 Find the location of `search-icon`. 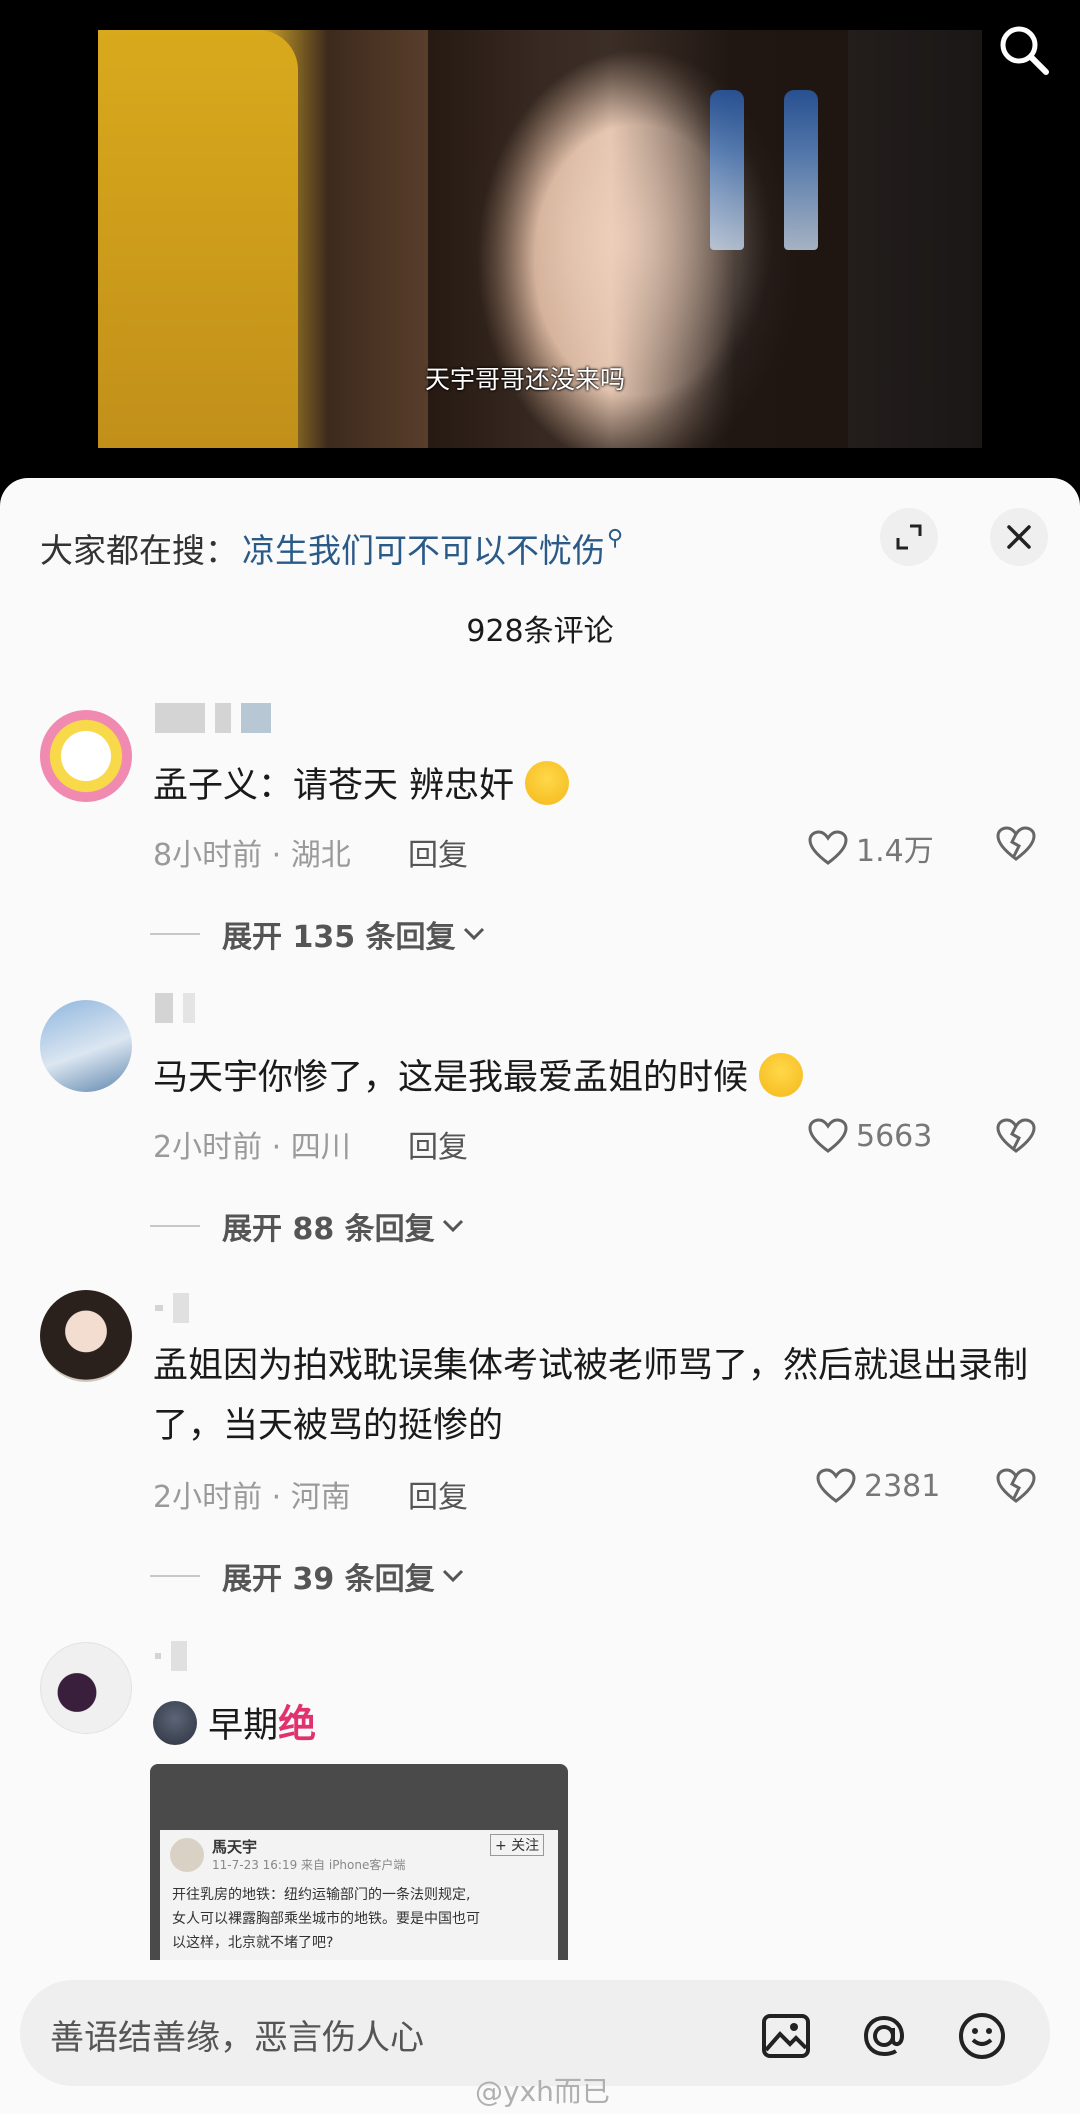

search-icon is located at coordinates (1024, 50).